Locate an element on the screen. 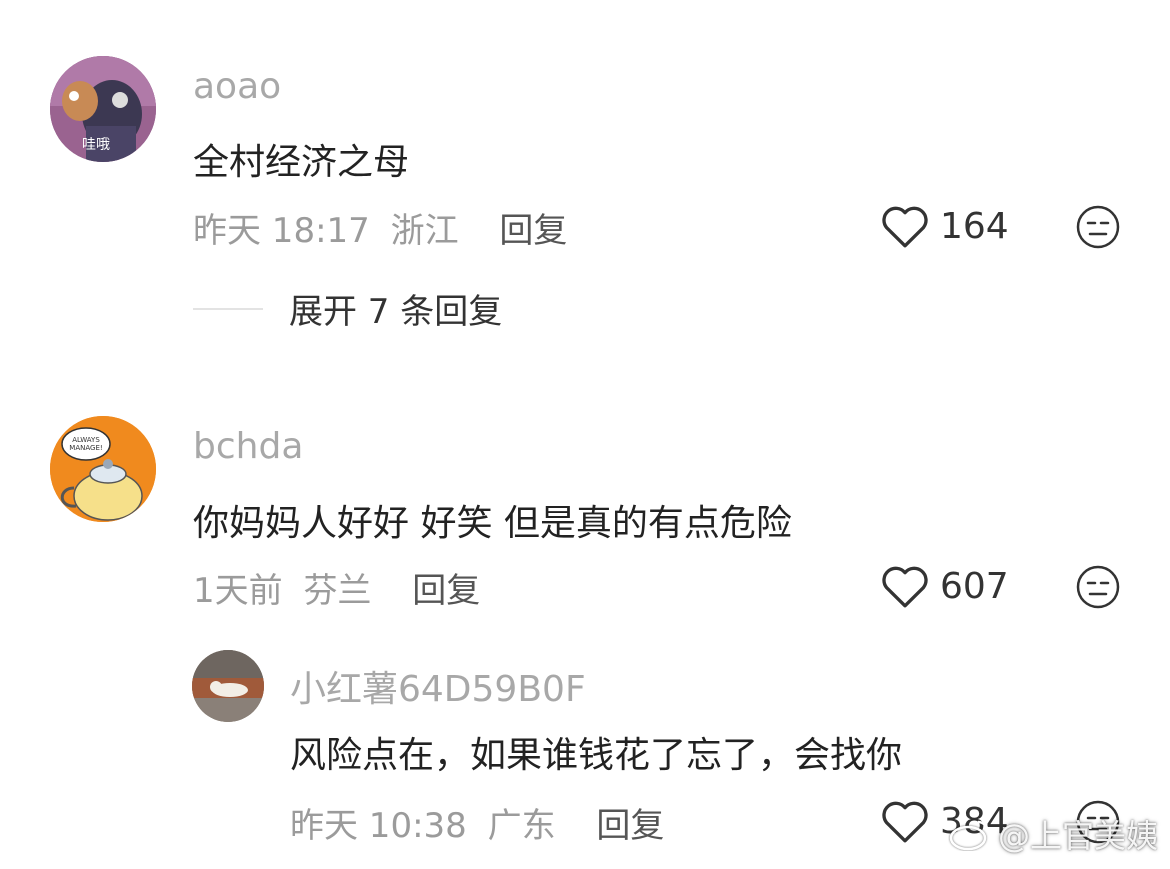  weibo-logo-icon is located at coordinates (969, 835).